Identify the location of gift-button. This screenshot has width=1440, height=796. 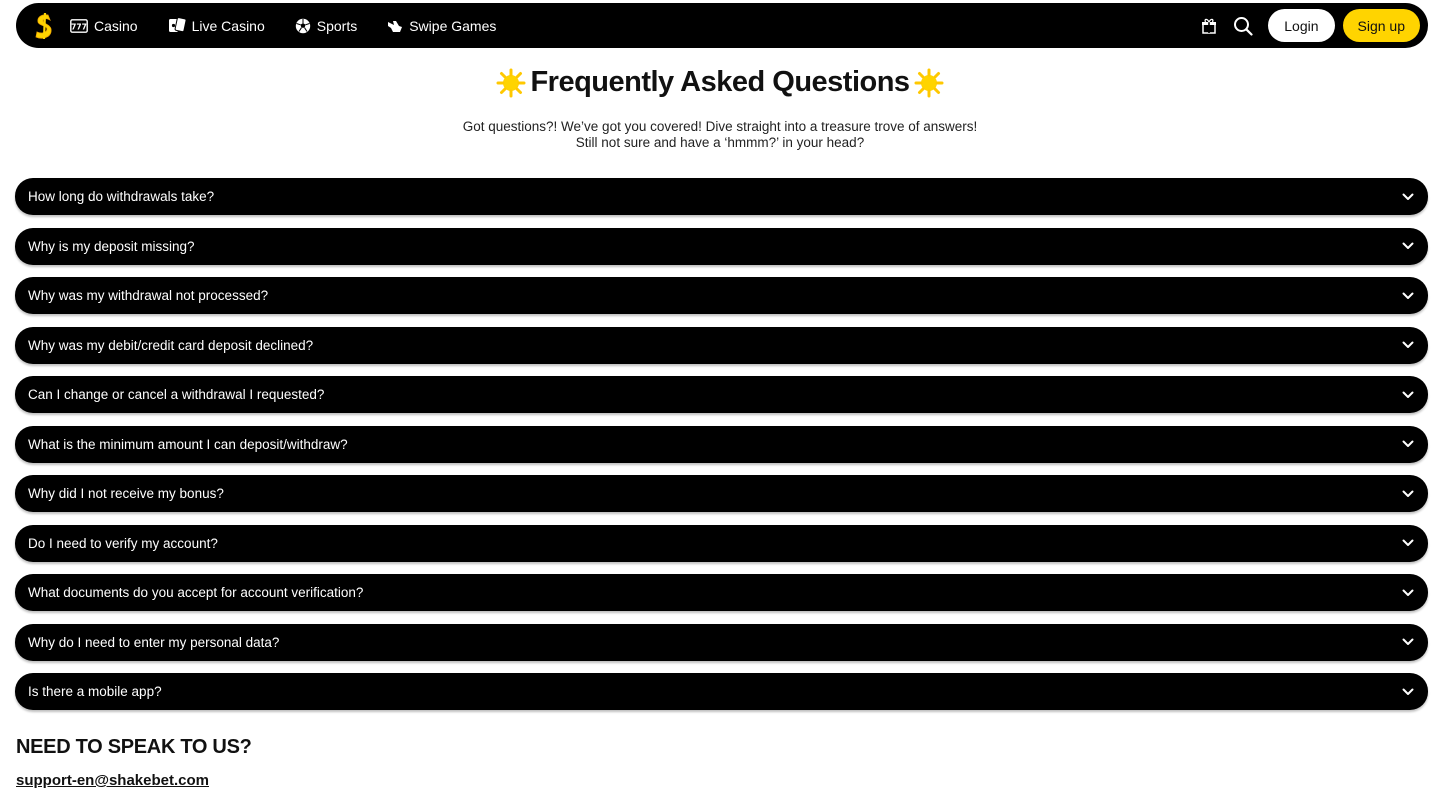
(1209, 26).